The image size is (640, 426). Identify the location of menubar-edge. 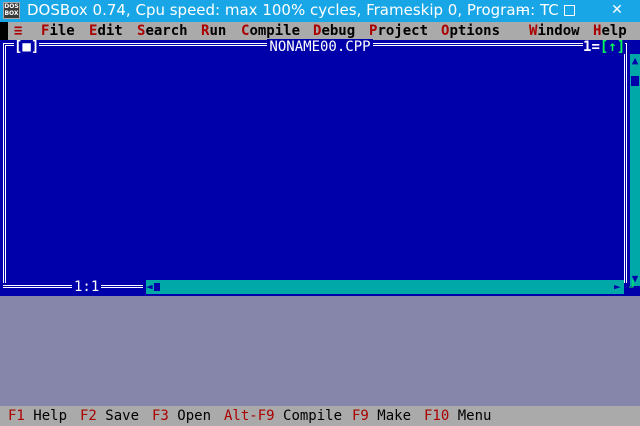
(4, 31).